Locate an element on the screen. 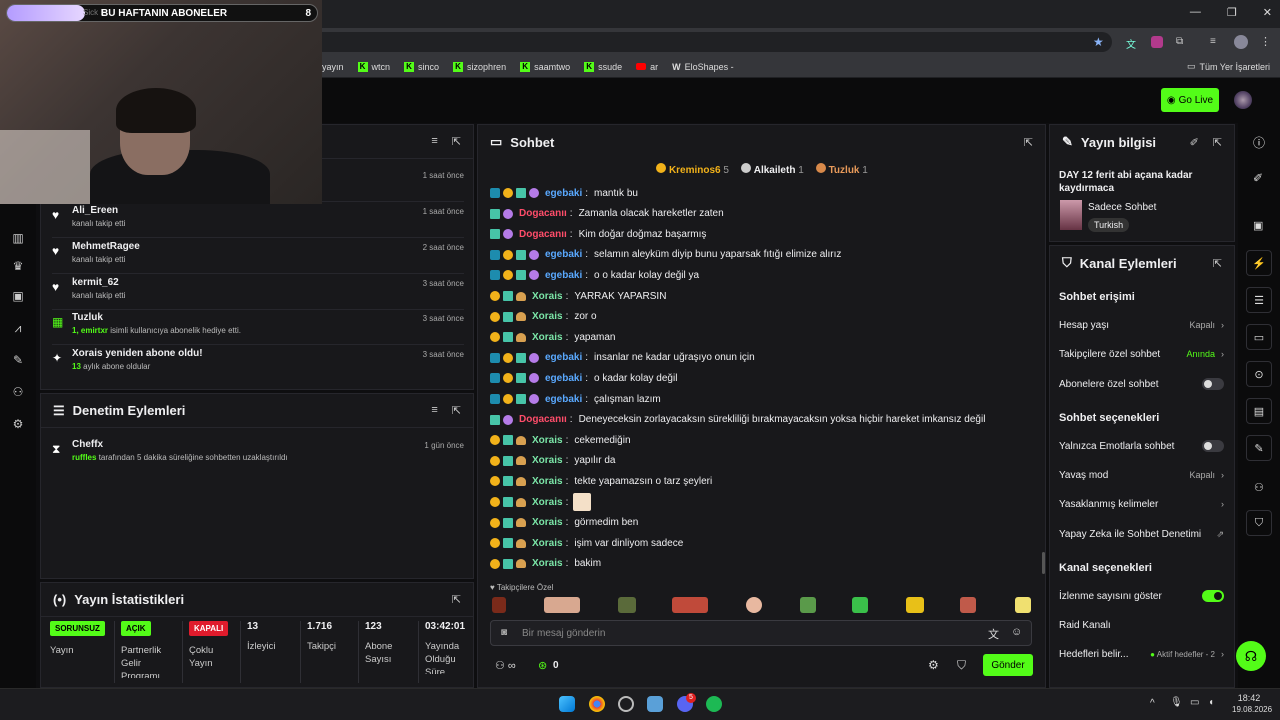 The width and height of the screenshot is (1280, 720). users-icon: ⚇ is located at coordinates (1259, 487).